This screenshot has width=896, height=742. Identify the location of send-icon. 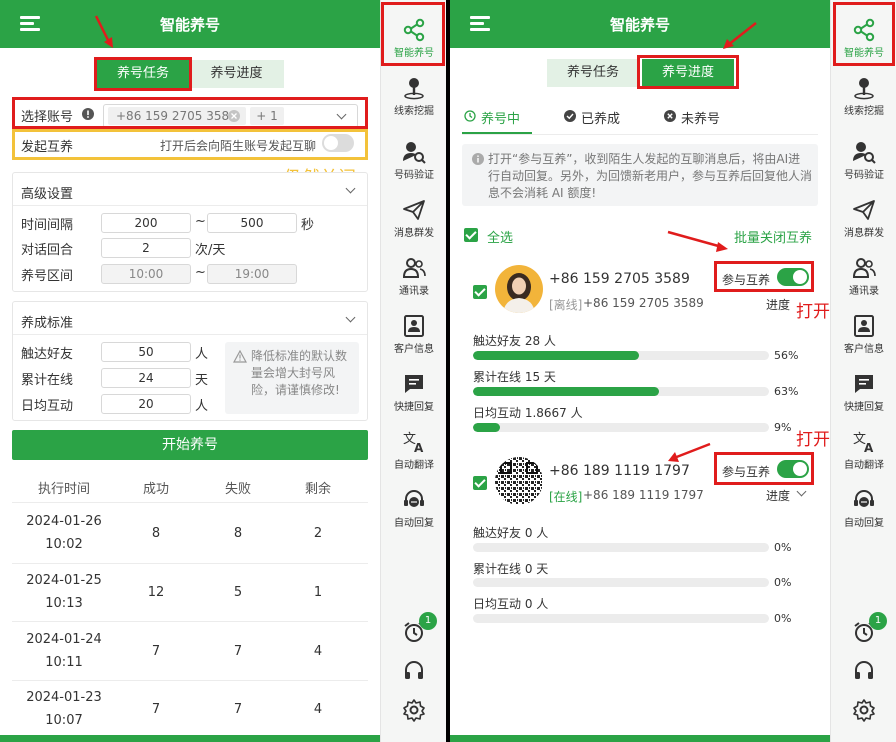
(414, 210).